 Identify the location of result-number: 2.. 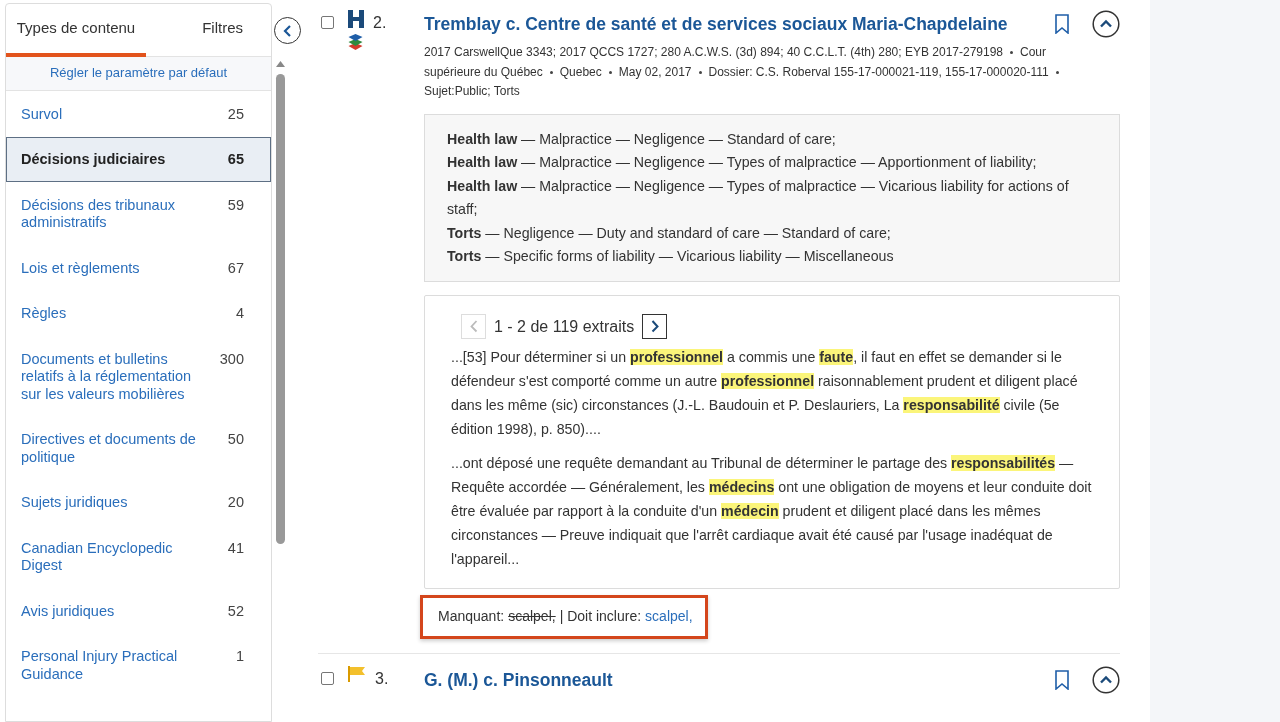
(380, 23).